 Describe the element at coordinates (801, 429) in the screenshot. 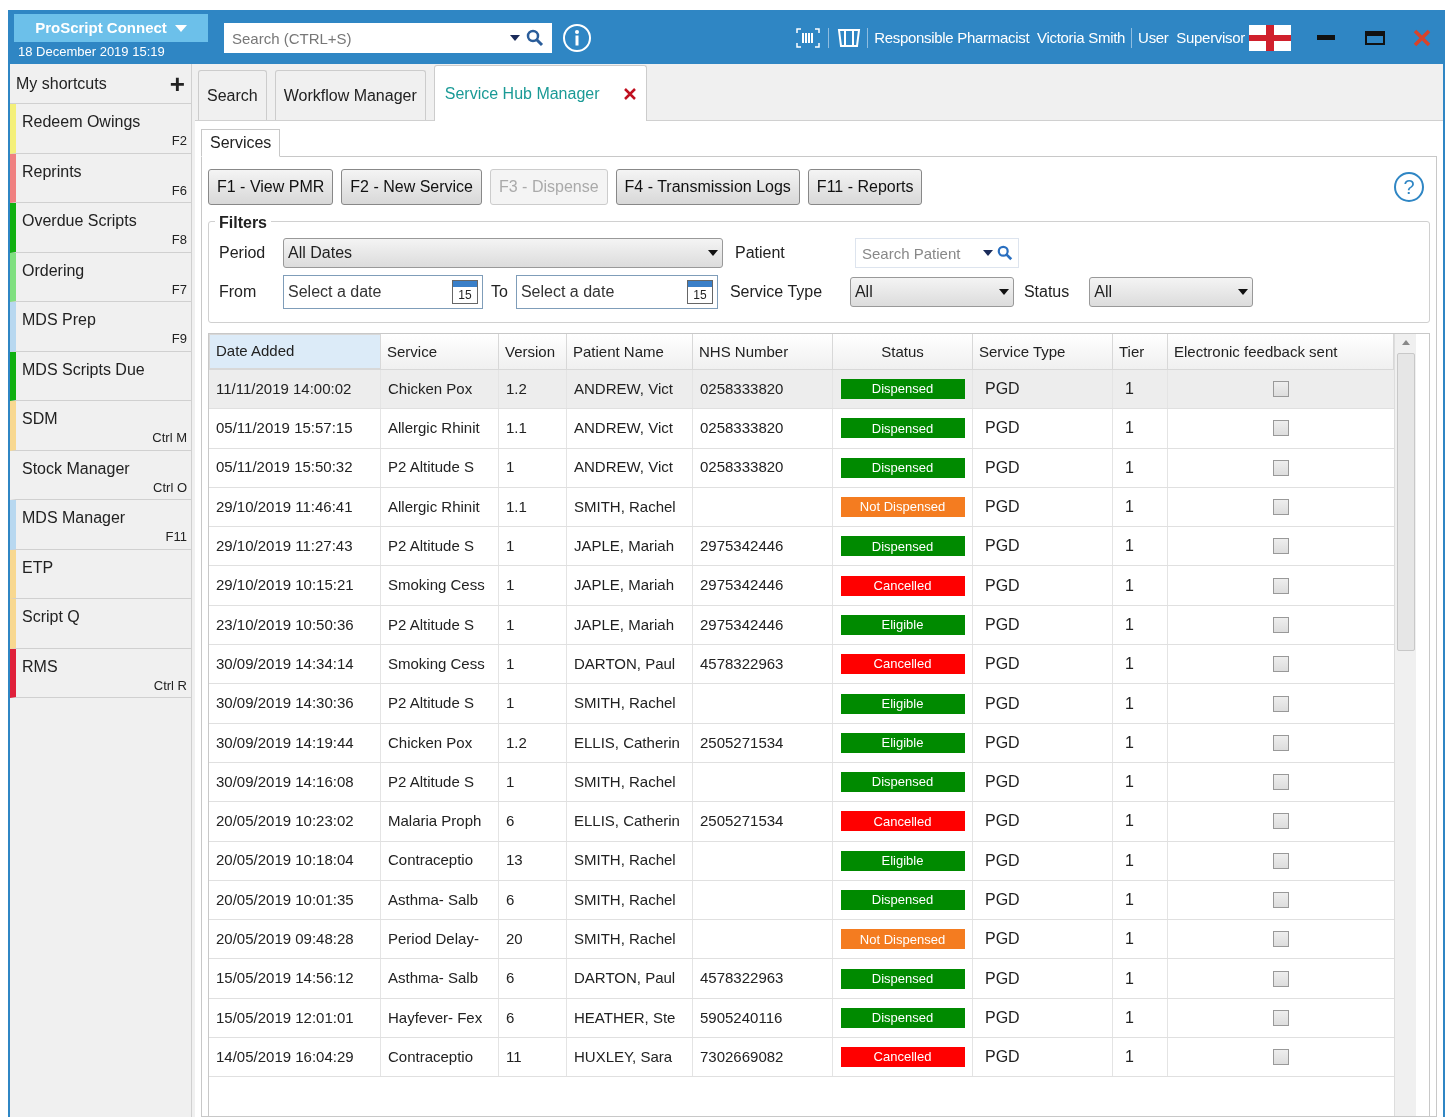

I see `table-row: 05/11/2019 15:57:15 Allergic Rhinit 1.1 ANDREW, Vict 0258333820 Dispensed PGD 1` at that location.